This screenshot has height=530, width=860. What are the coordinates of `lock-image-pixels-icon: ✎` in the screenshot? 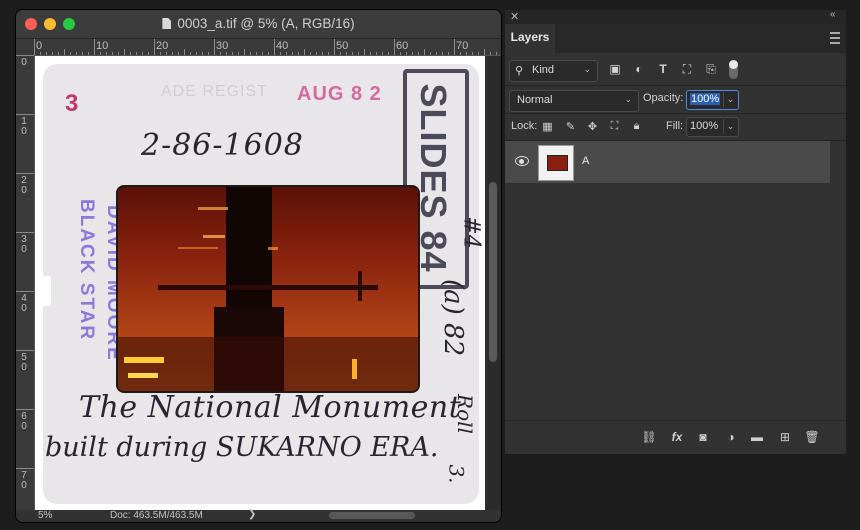 It's located at (570, 126).